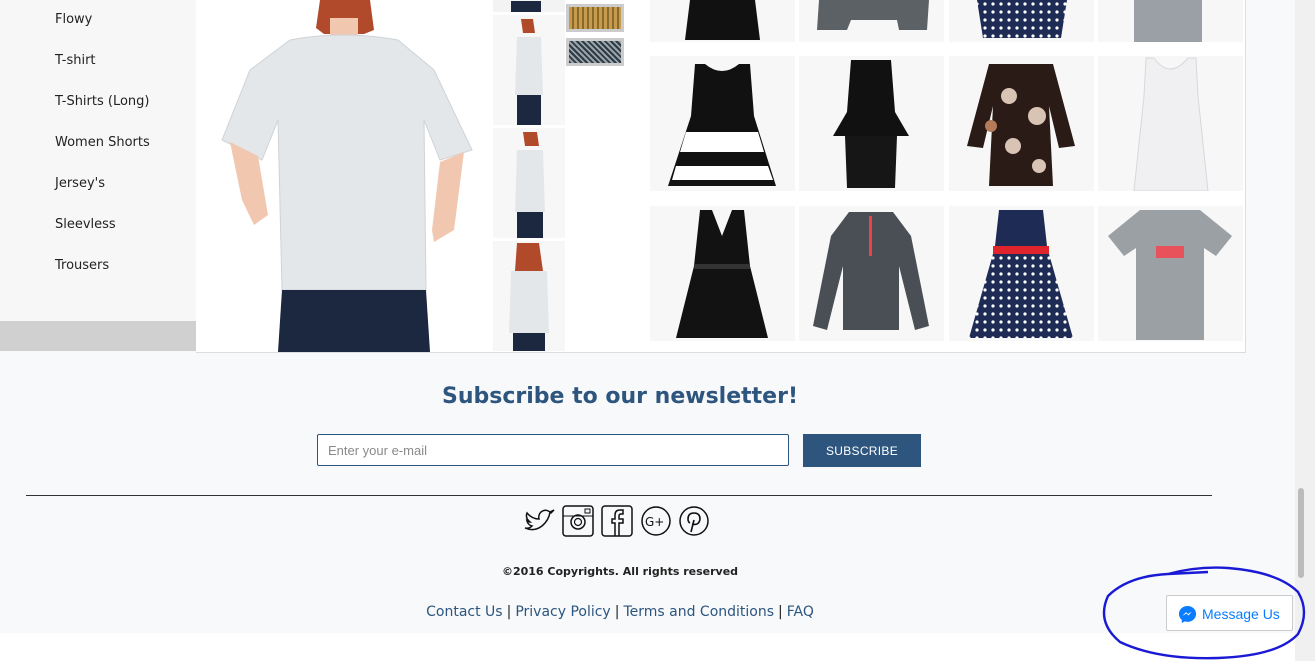 This screenshot has height=661, width=1315. I want to click on gallery-tile-black-wrap-dress, so click(722, 273).